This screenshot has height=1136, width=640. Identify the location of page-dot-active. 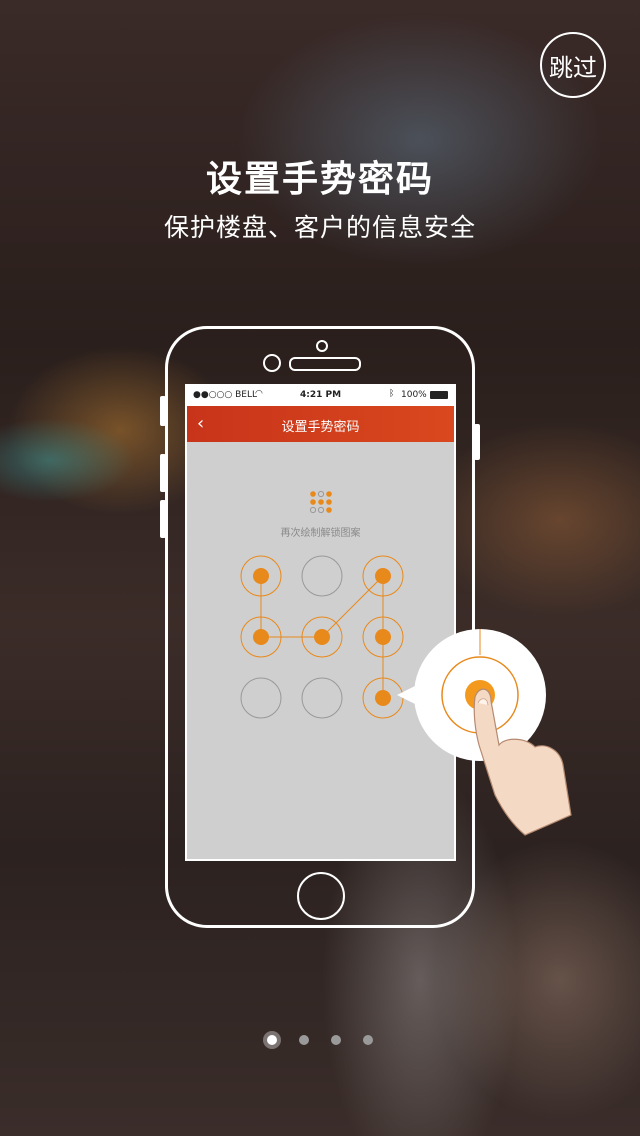
(272, 1040).